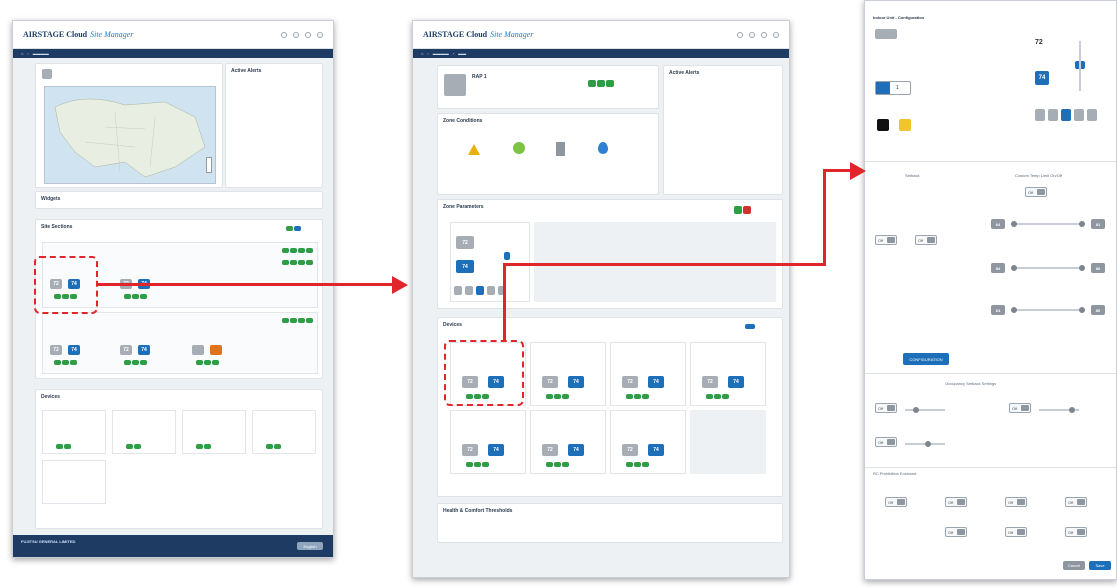  I want to click on zone-summary-card: RAP 1, so click(548, 87).